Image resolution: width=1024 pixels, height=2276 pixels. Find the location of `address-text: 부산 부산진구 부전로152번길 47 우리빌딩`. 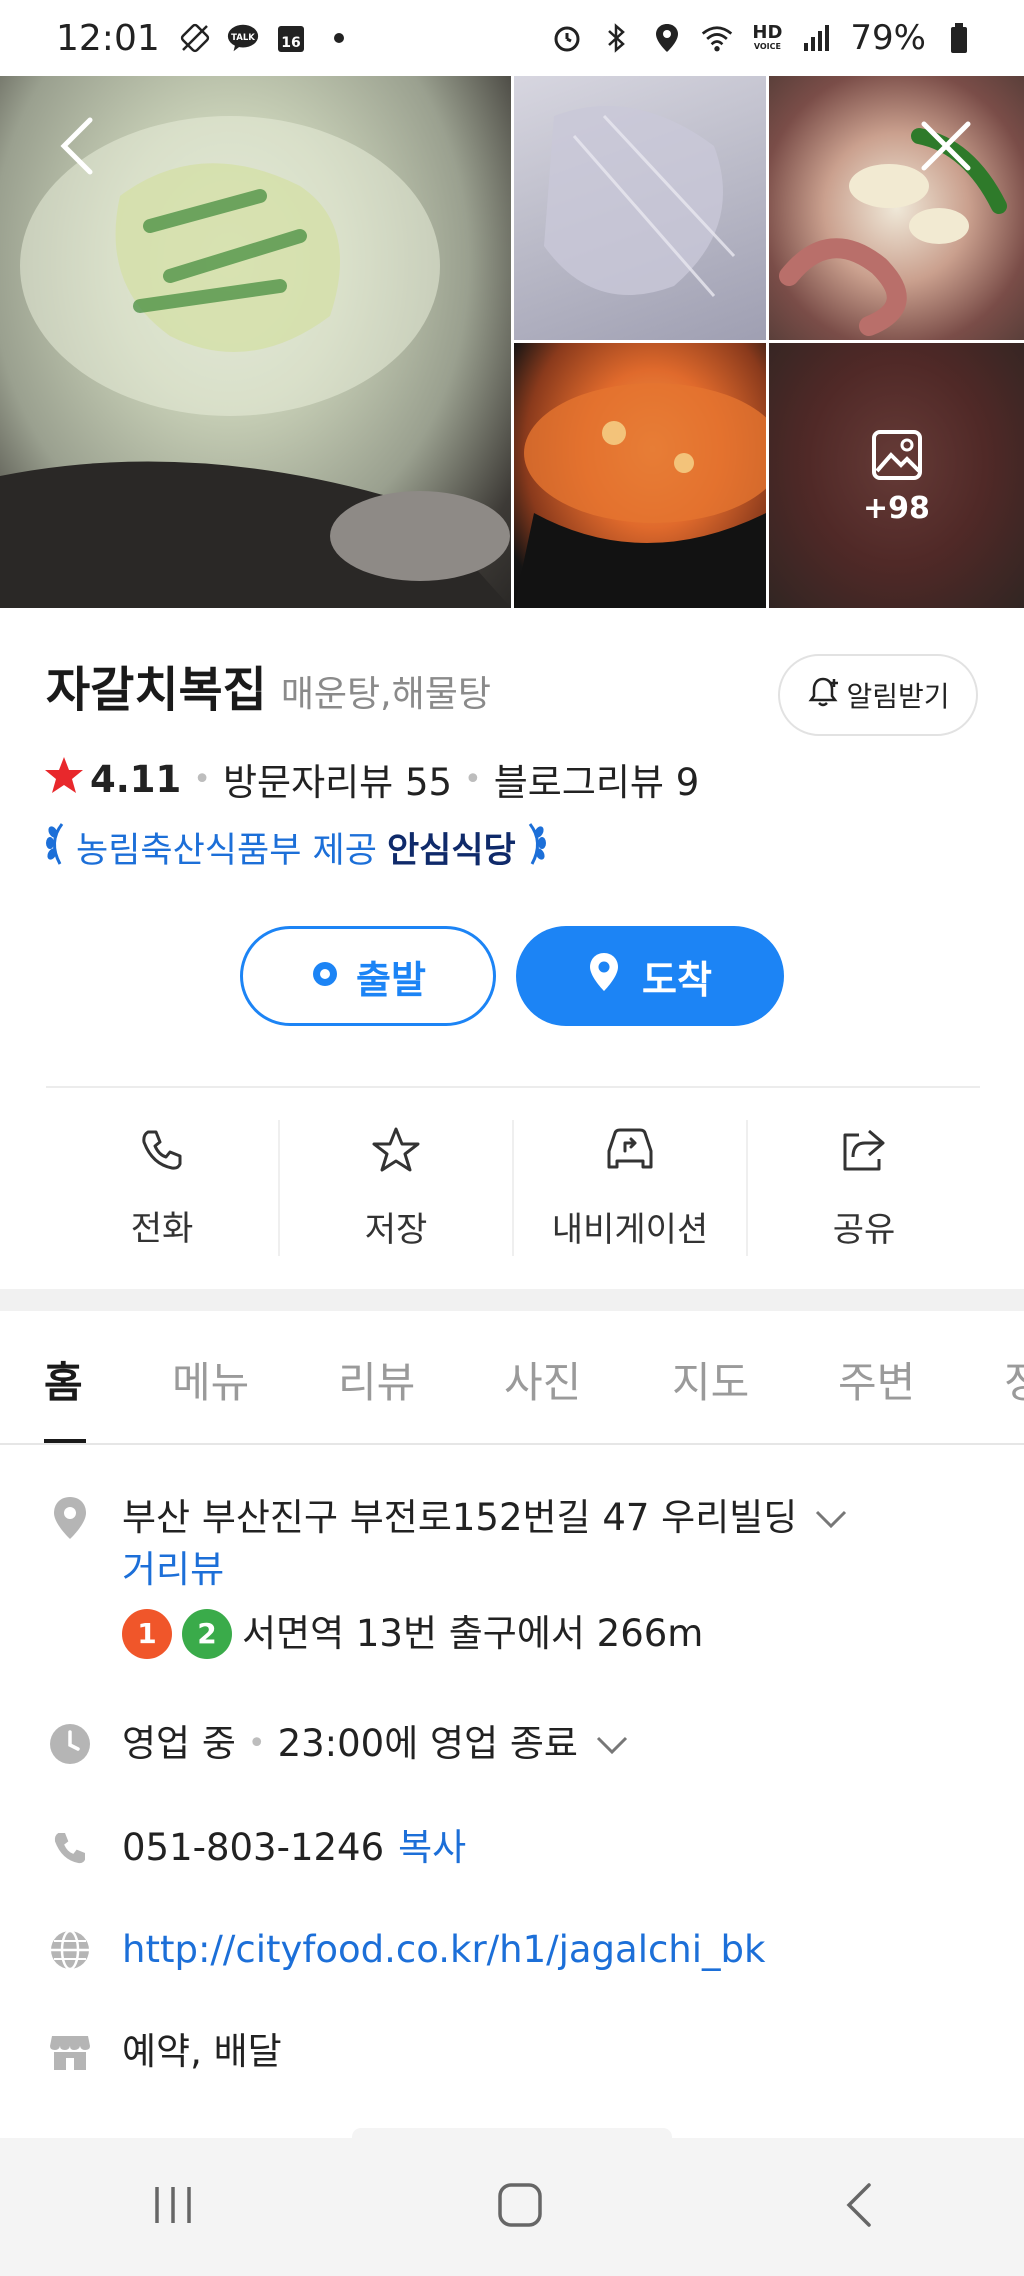

address-text: 부산 부산진구 부전로152번길 47 우리빌딩 is located at coordinates (460, 1517).